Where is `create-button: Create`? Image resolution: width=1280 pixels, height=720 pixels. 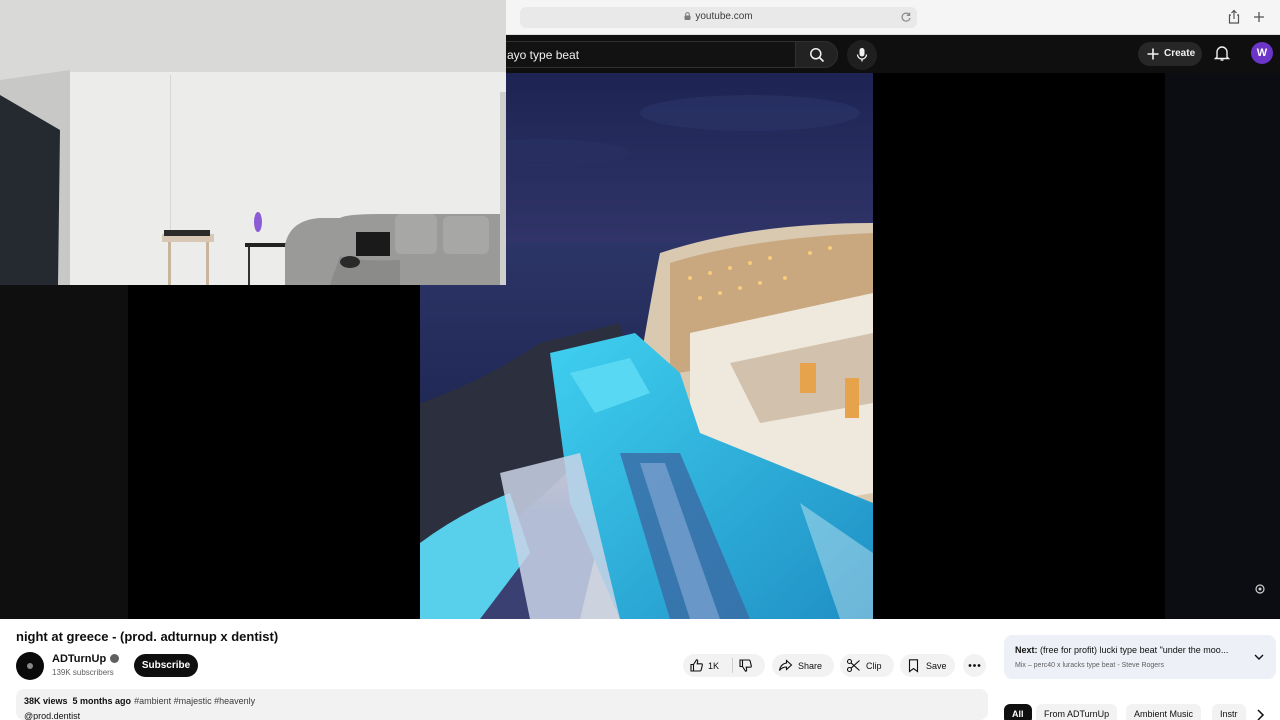
create-button: Create is located at coordinates (1170, 54).